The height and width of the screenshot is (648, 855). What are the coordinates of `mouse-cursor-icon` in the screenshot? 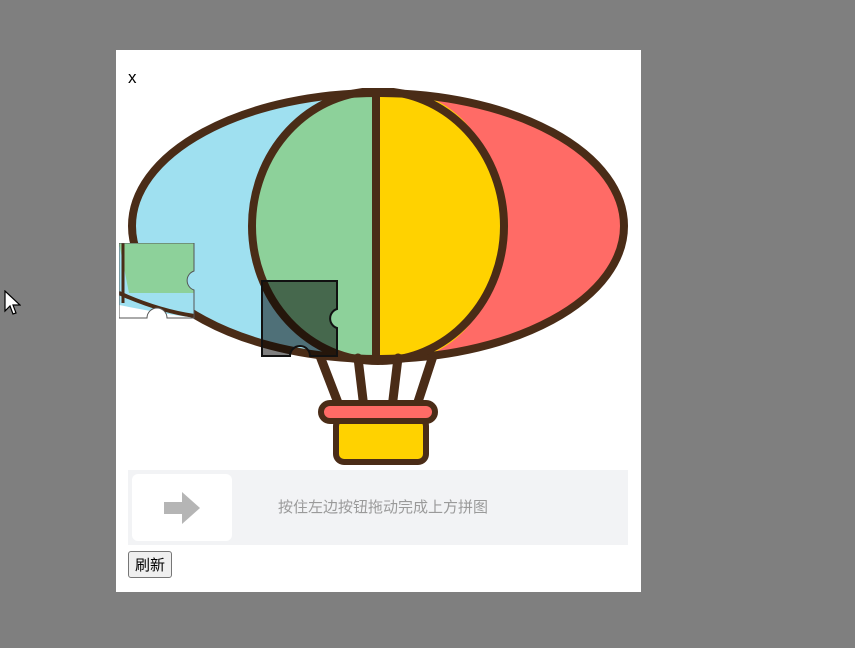 It's located at (12, 302).